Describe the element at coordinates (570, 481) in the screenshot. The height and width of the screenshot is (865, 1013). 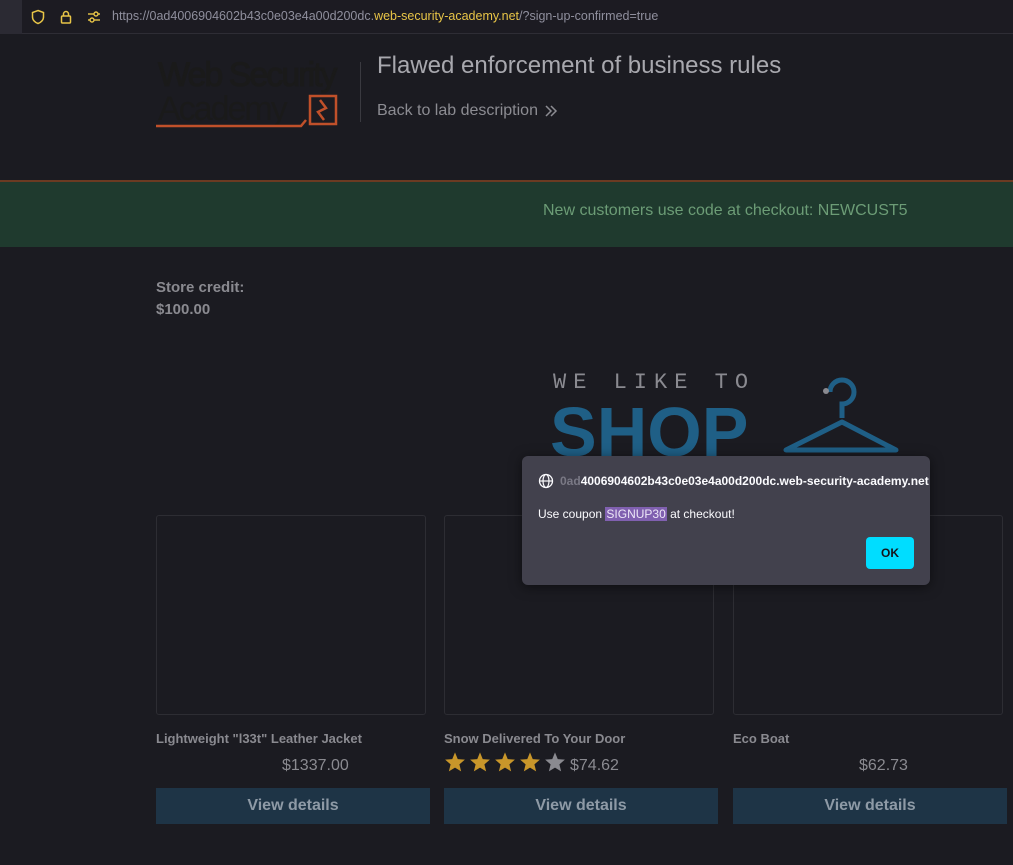
I see `dialog-origin-faded: 0ad` at that location.